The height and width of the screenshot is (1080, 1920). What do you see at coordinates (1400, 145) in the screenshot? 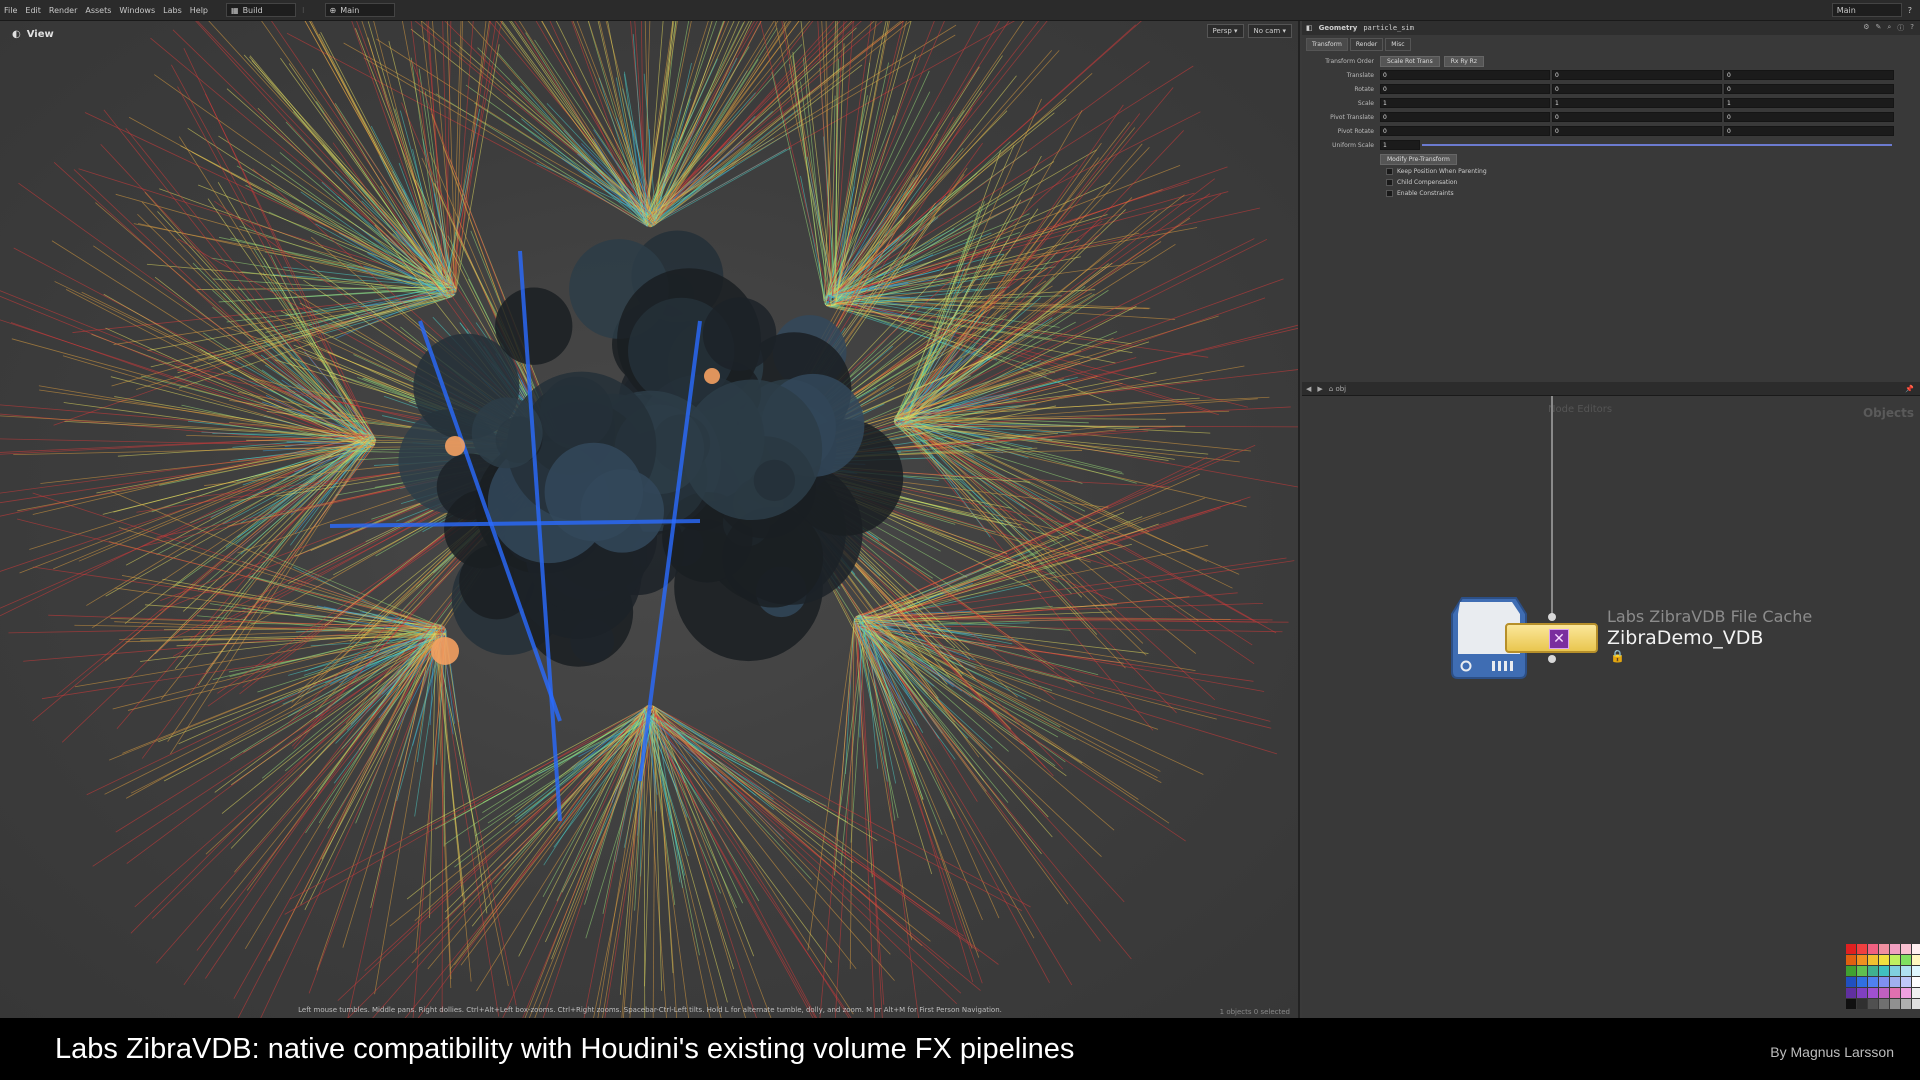
I see `uniform-scale-field: 1` at bounding box center [1400, 145].